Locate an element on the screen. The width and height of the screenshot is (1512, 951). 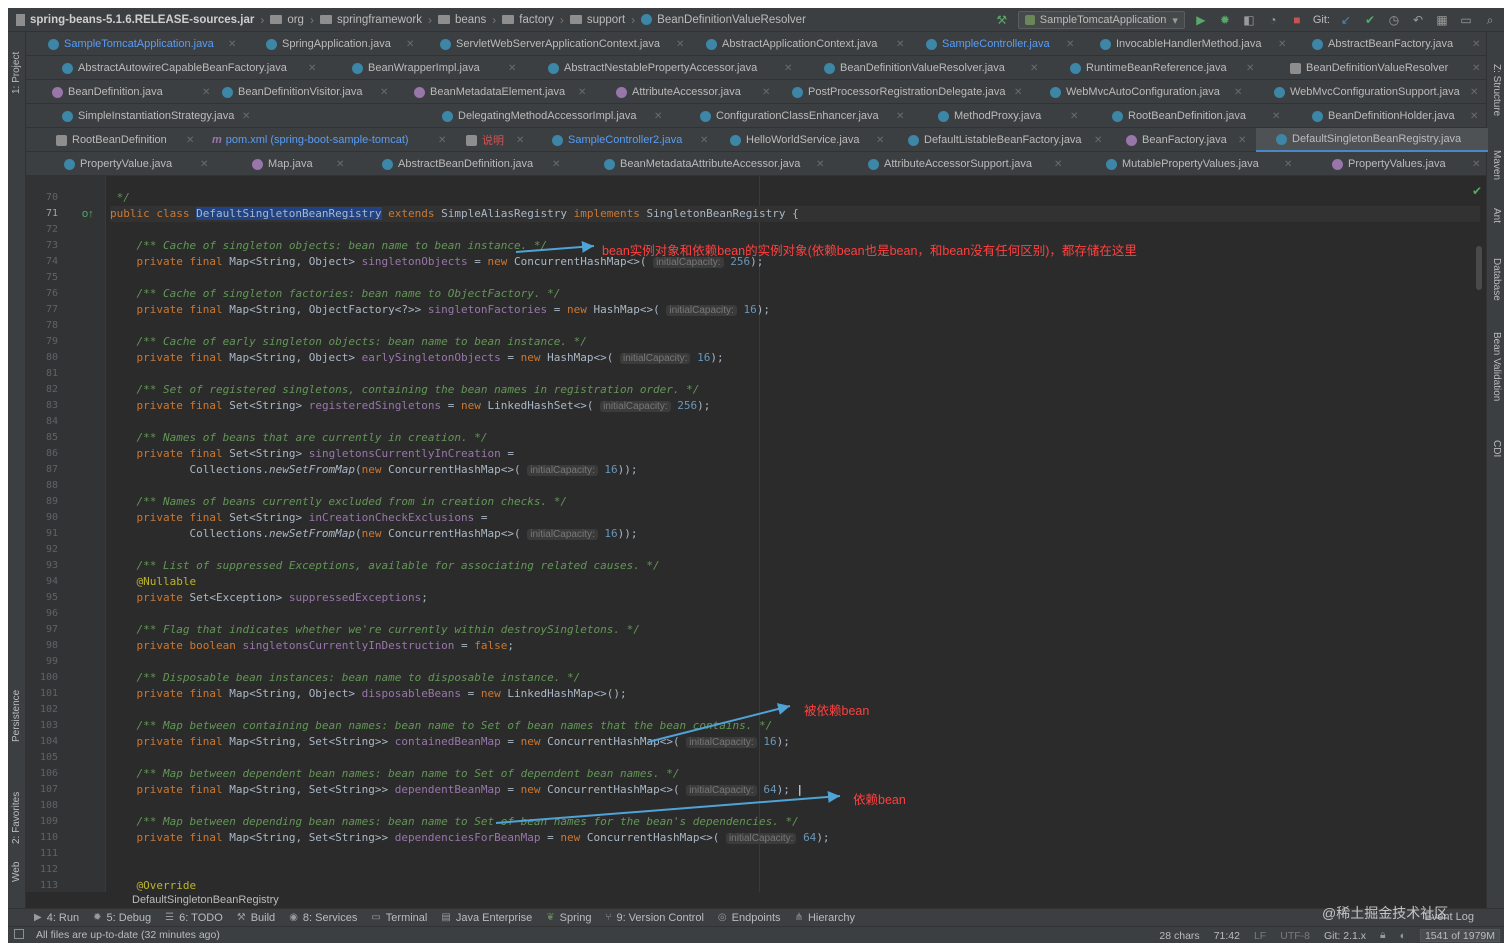
tab-springapplication: SpringApplication.java ✕ is located at coordinates (340, 44).